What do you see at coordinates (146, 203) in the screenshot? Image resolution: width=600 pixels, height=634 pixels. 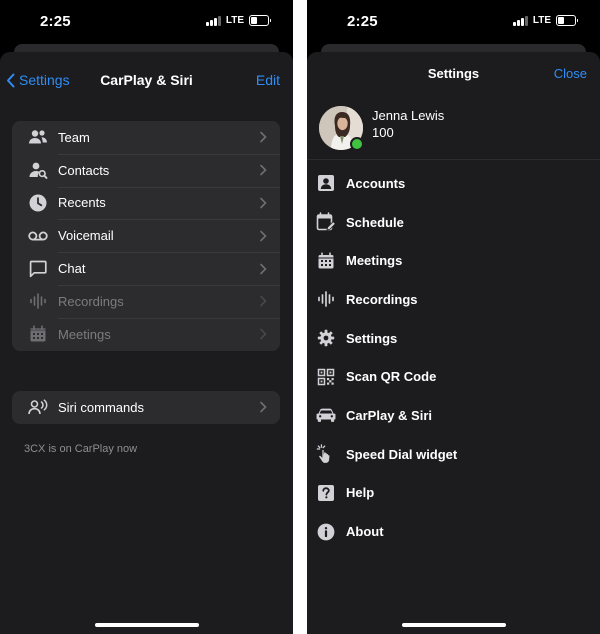 I see `list-item-recents: Recents` at bounding box center [146, 203].